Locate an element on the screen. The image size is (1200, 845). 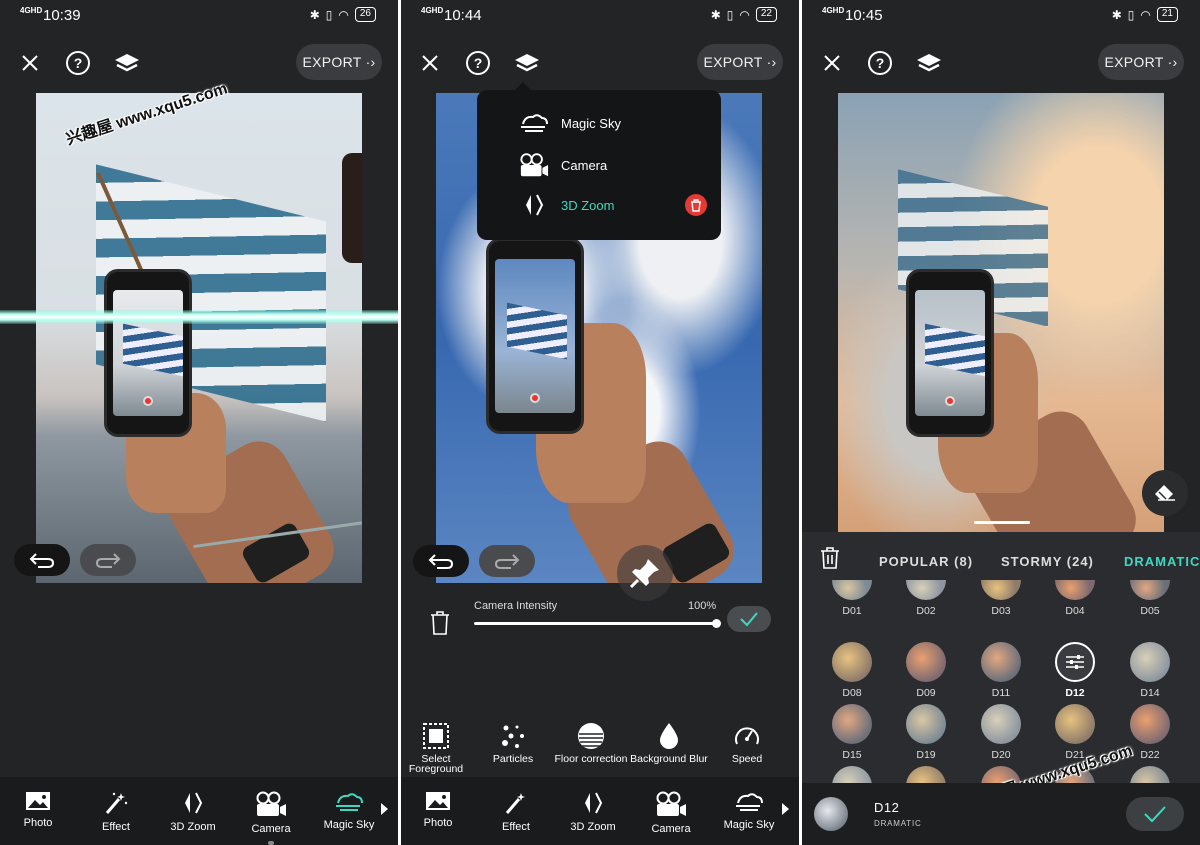
slider-knob is located at coordinates (716, 623).